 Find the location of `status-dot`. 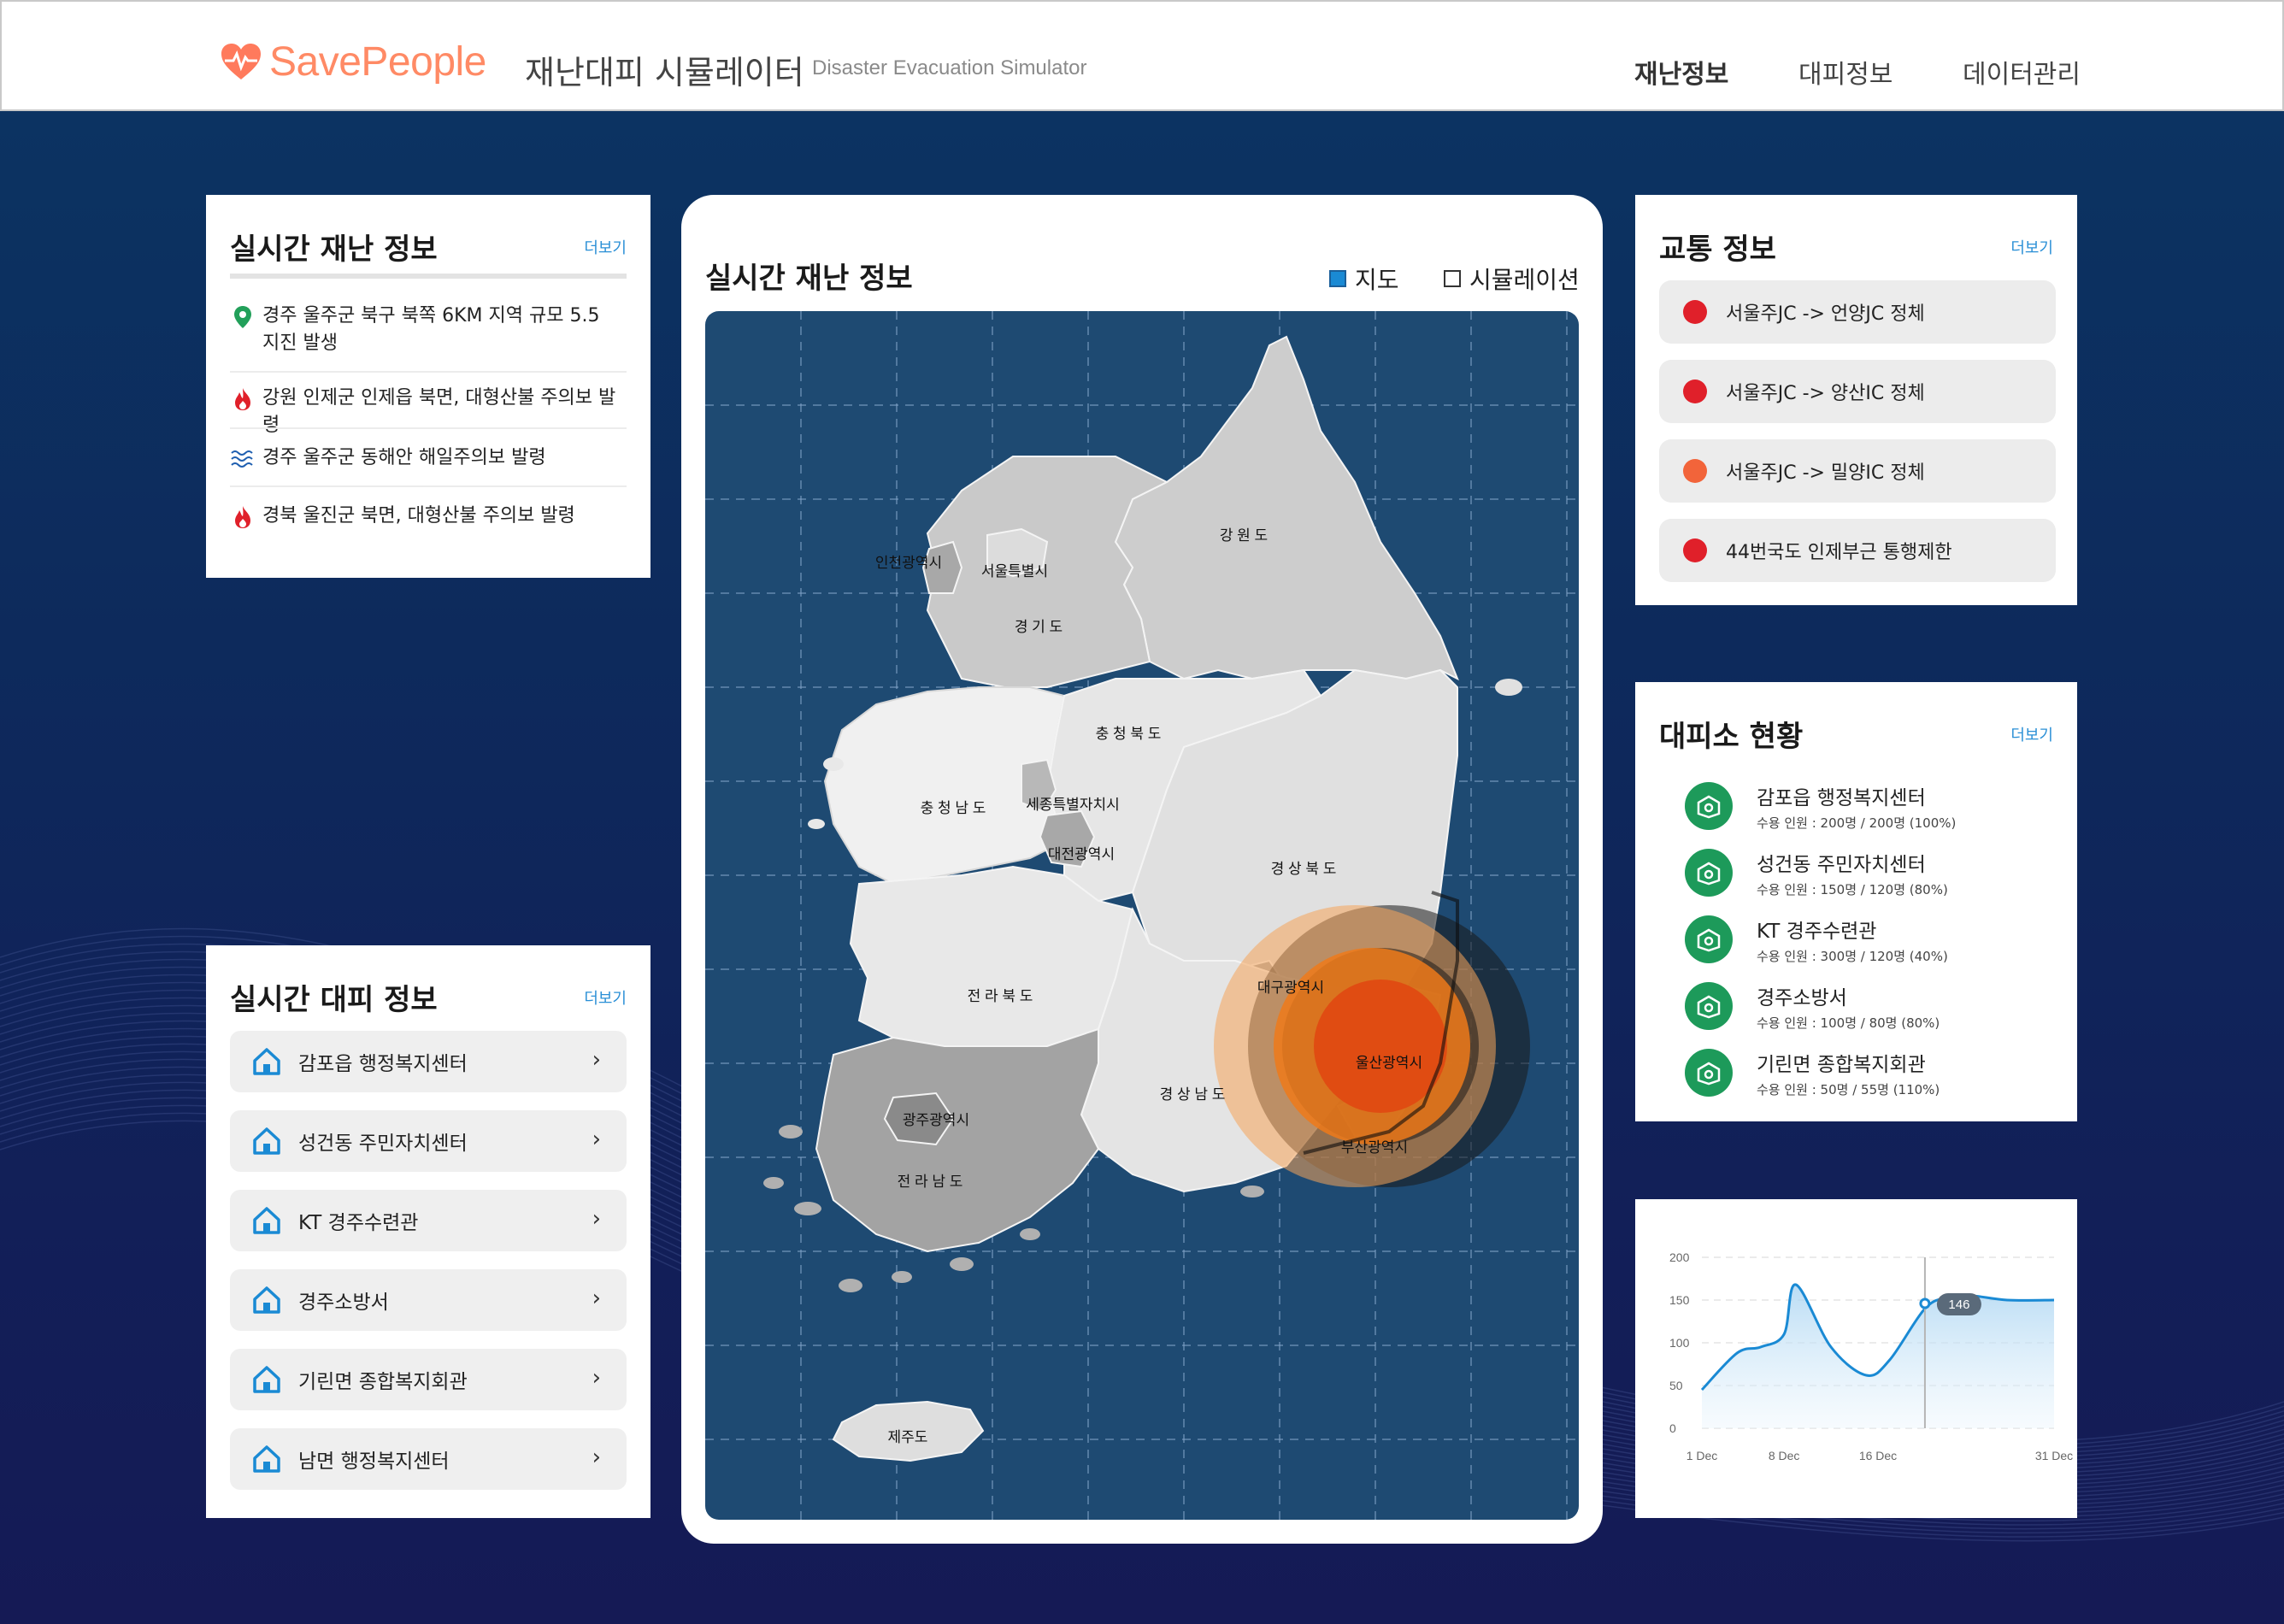

status-dot is located at coordinates (1695, 550).